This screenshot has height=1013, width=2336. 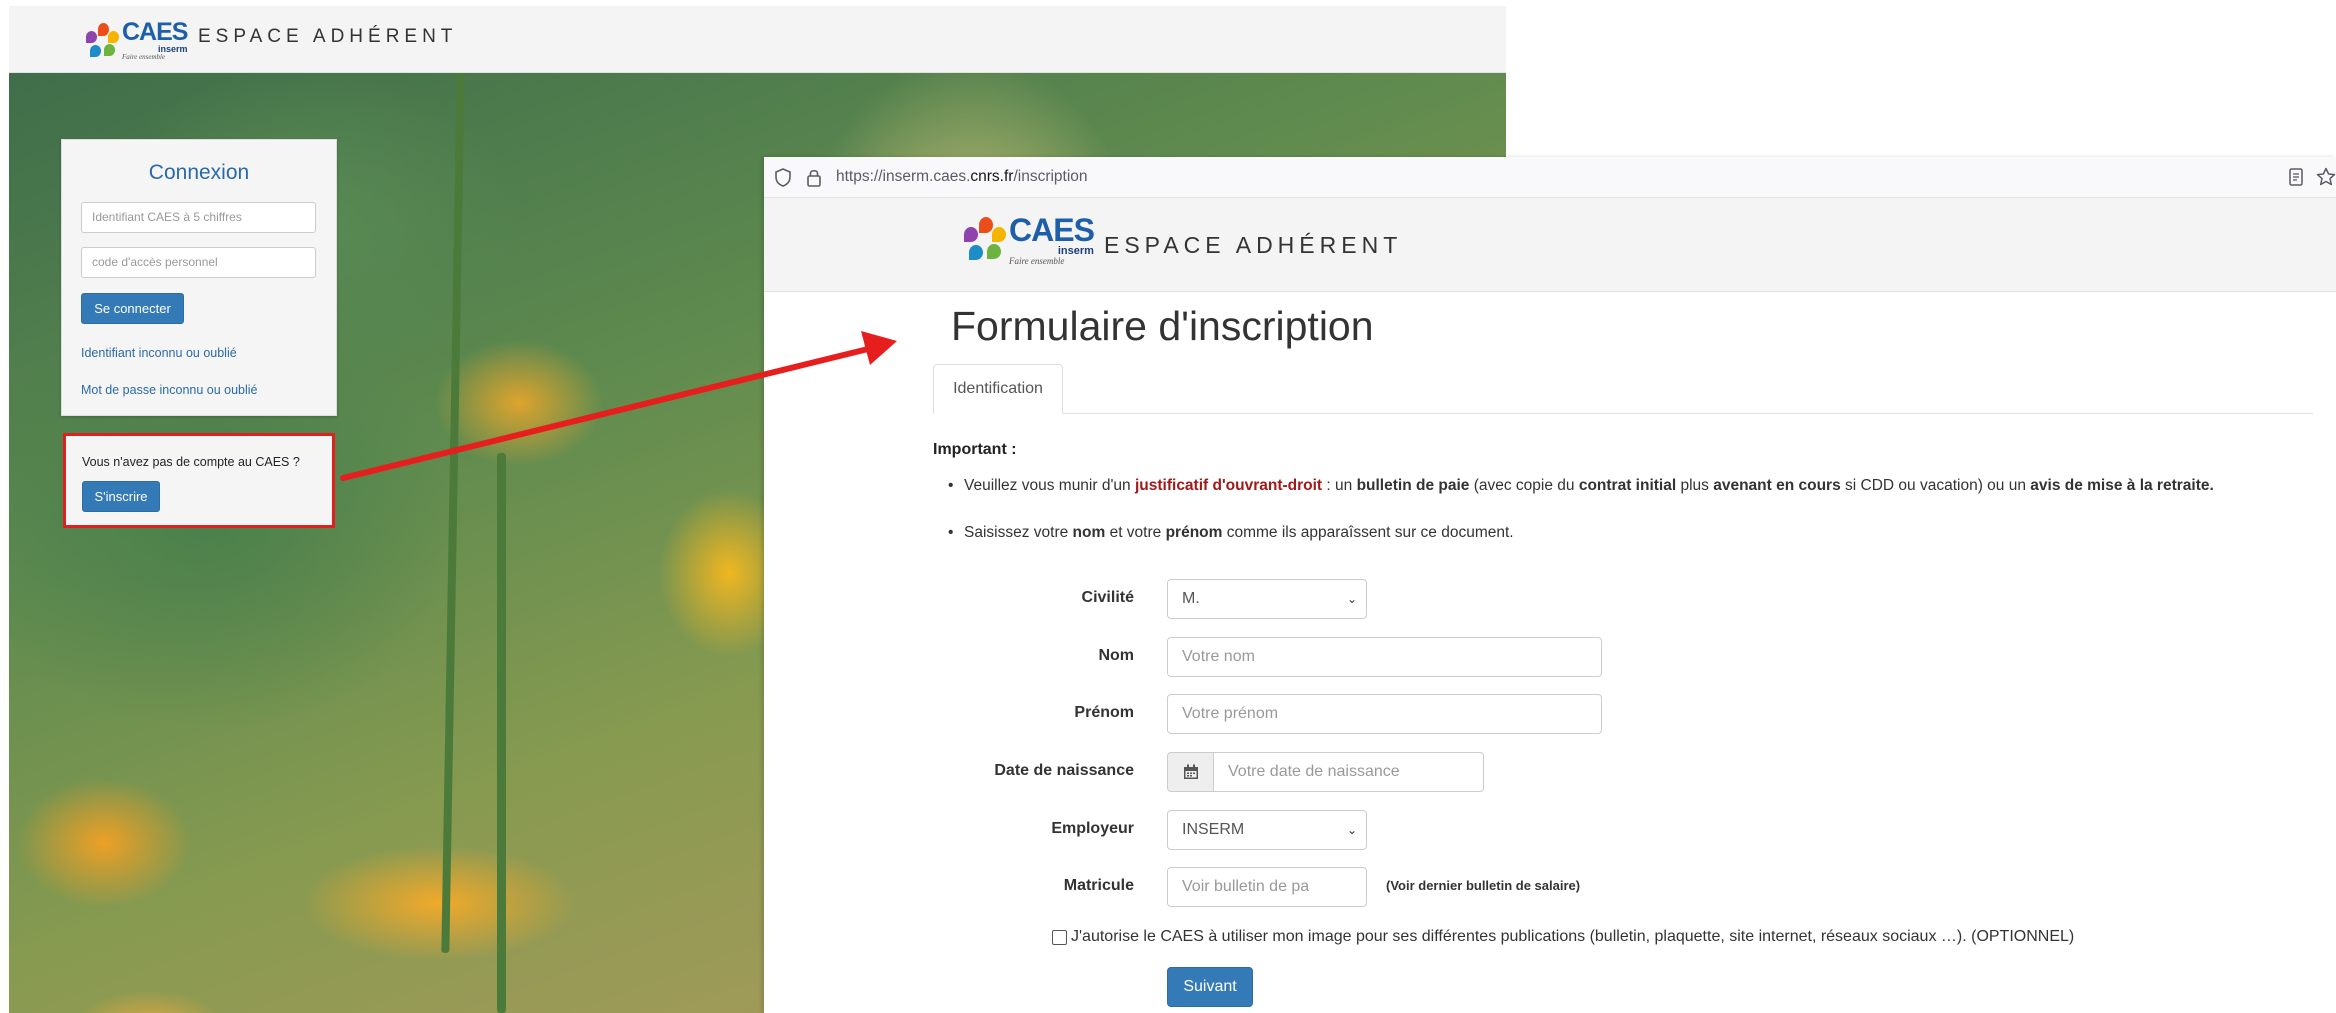 I want to click on important-label: Important :, so click(x=975, y=449).